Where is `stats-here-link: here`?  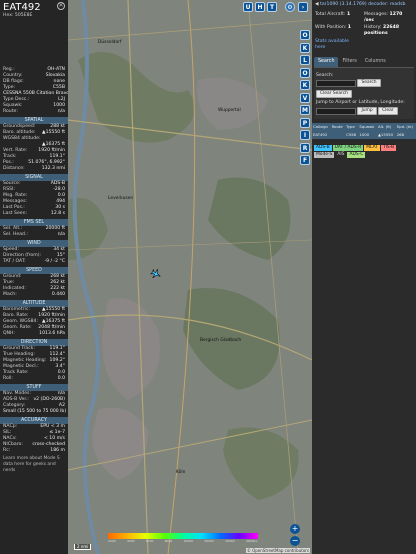
stats-here-link: here is located at coordinates (364, 48).